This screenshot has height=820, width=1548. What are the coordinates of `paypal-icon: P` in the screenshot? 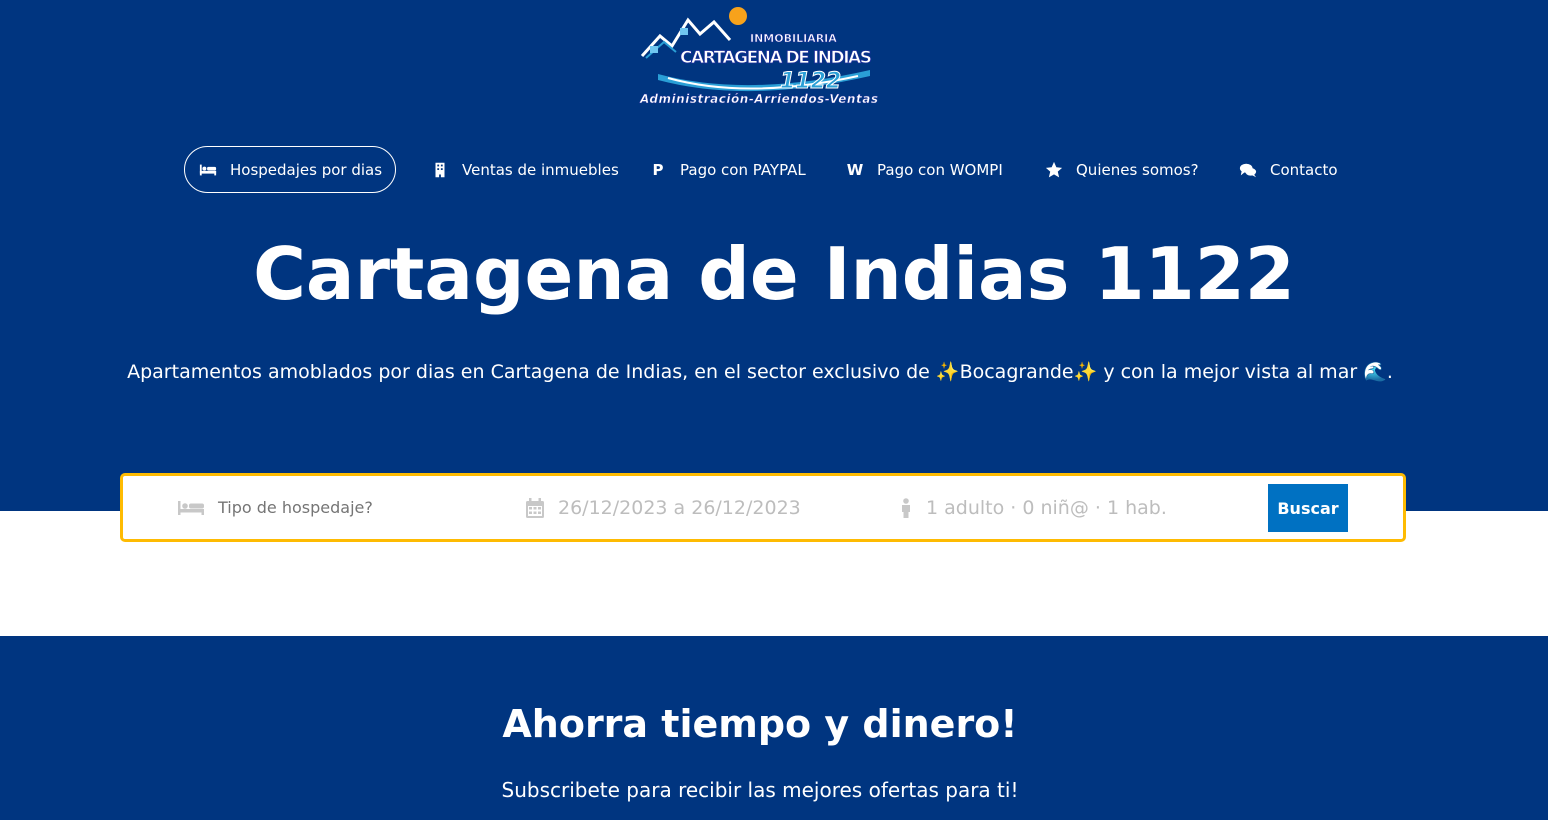 It's located at (658, 169).